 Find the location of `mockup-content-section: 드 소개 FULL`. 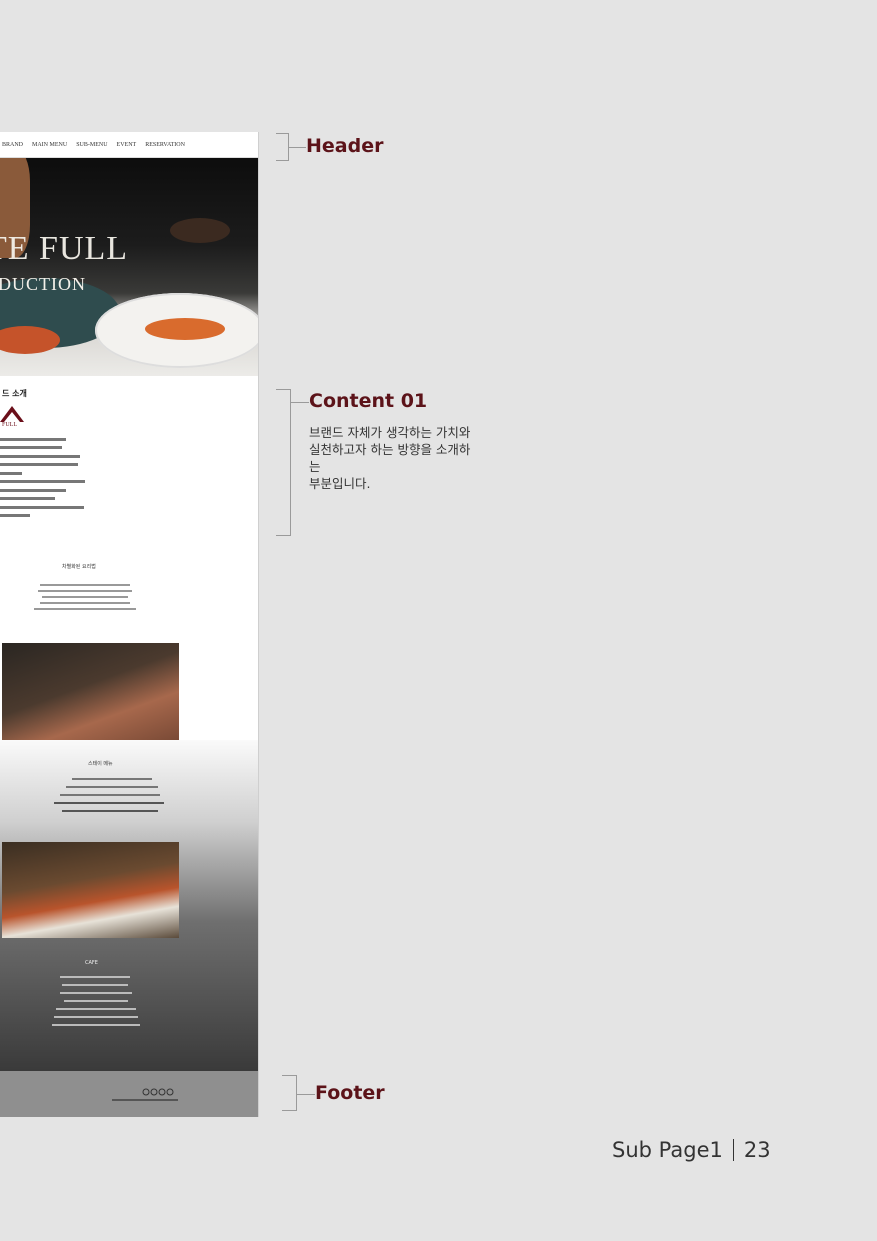

mockup-content-section: 드 소개 FULL is located at coordinates (129, 461).